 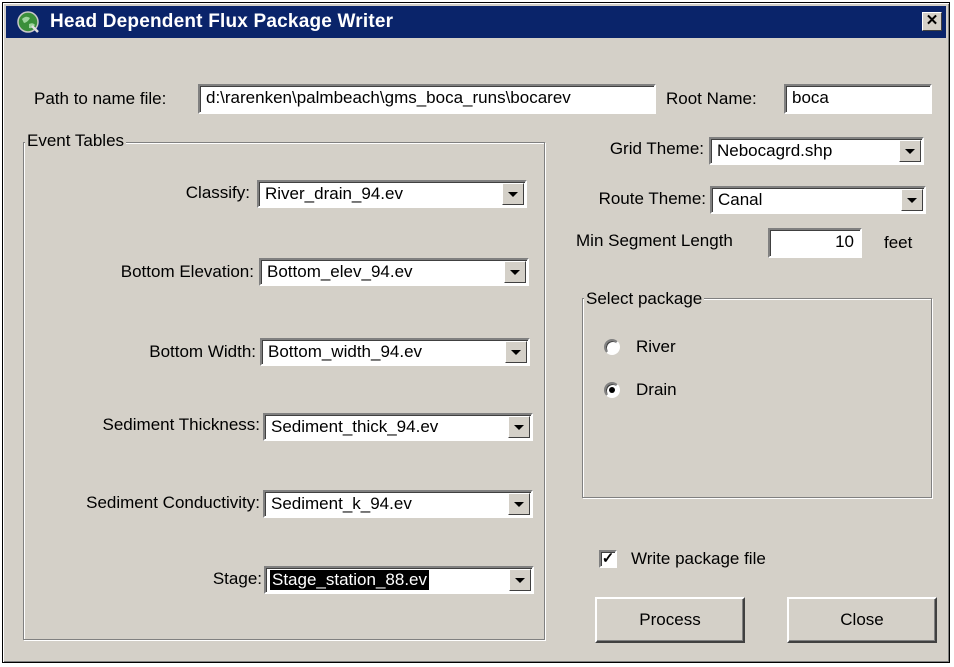 I want to click on bottom-width-label: Bottom Width:, so click(x=202, y=351).